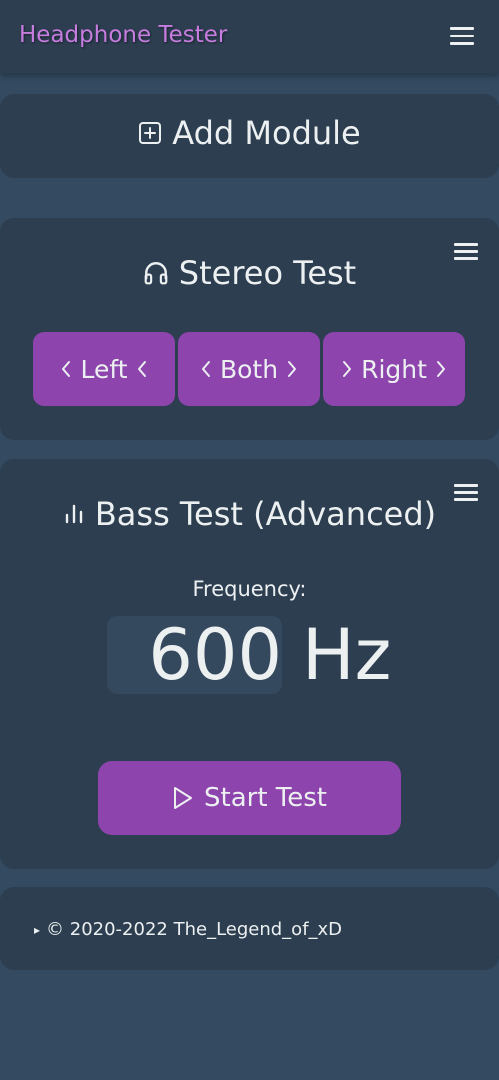 The width and height of the screenshot is (499, 1080). I want to click on stereo-test-heading: Stereo Test, so click(249, 273).